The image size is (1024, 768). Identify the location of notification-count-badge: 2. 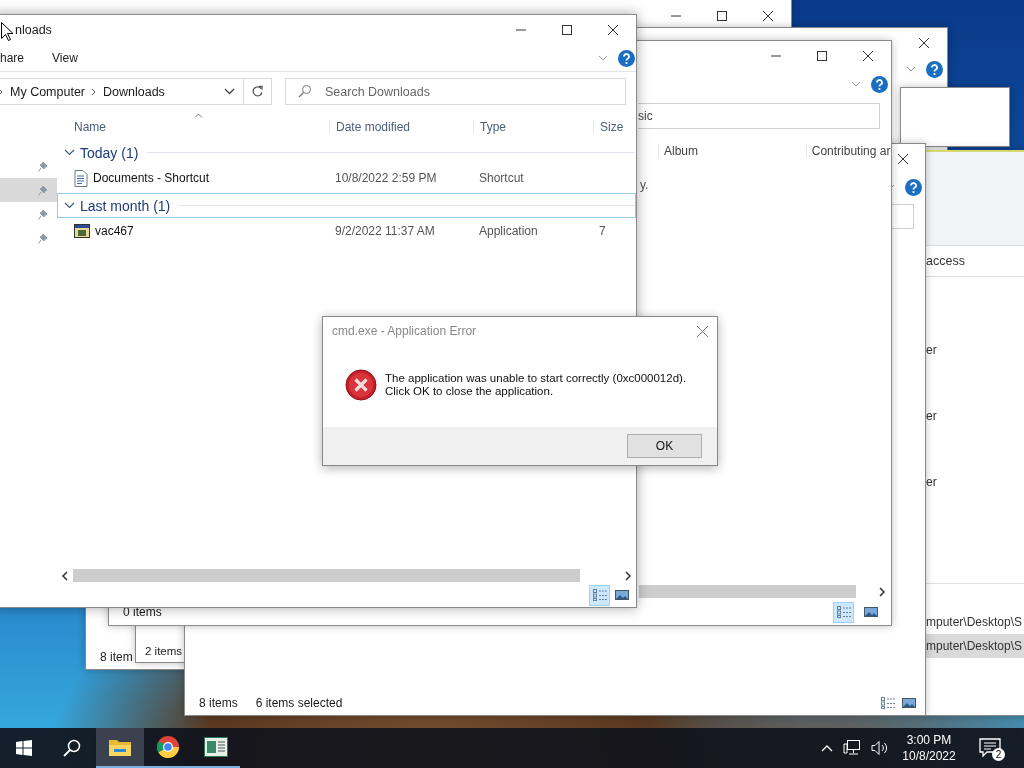
(998, 754).